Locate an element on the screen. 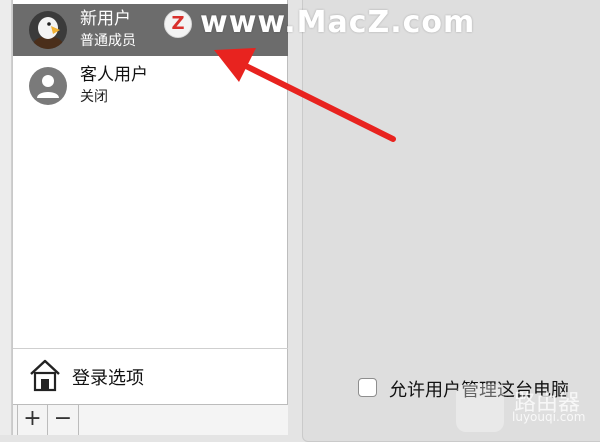 The height and width of the screenshot is (442, 600). window-edge-strip is located at coordinates (6, 217).